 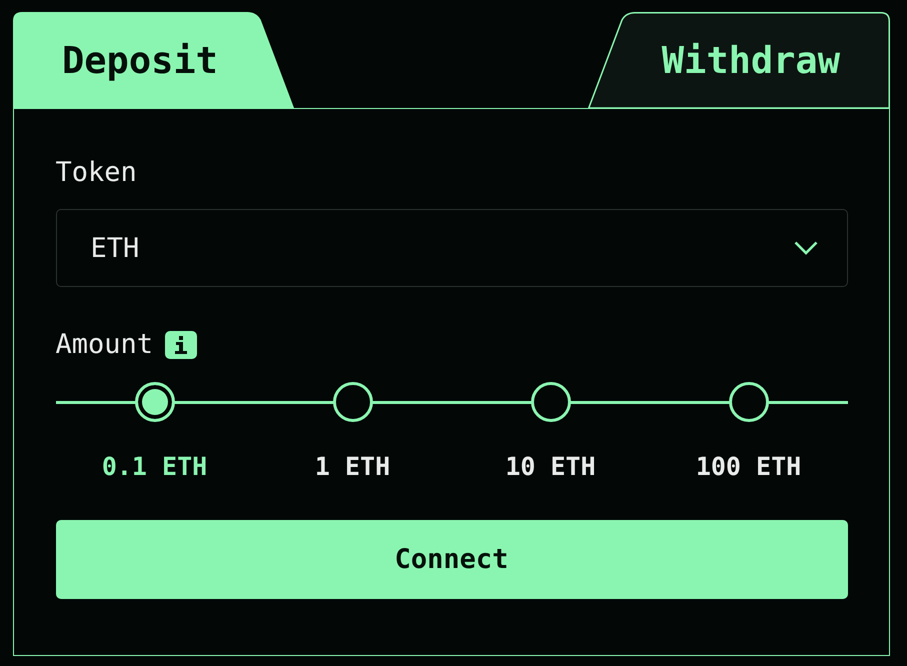 I want to click on amount-option: 100 ETH, so click(x=749, y=467).